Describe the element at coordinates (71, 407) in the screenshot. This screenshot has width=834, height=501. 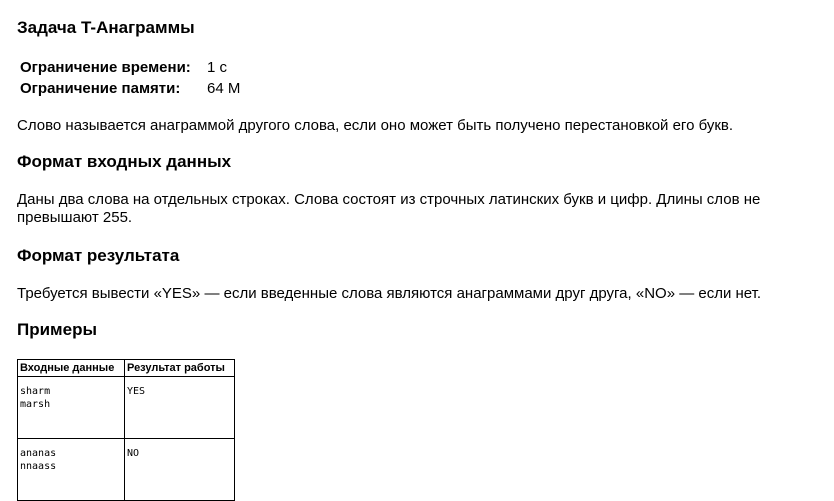
I see `example-input-cell: sharm marsh` at that location.